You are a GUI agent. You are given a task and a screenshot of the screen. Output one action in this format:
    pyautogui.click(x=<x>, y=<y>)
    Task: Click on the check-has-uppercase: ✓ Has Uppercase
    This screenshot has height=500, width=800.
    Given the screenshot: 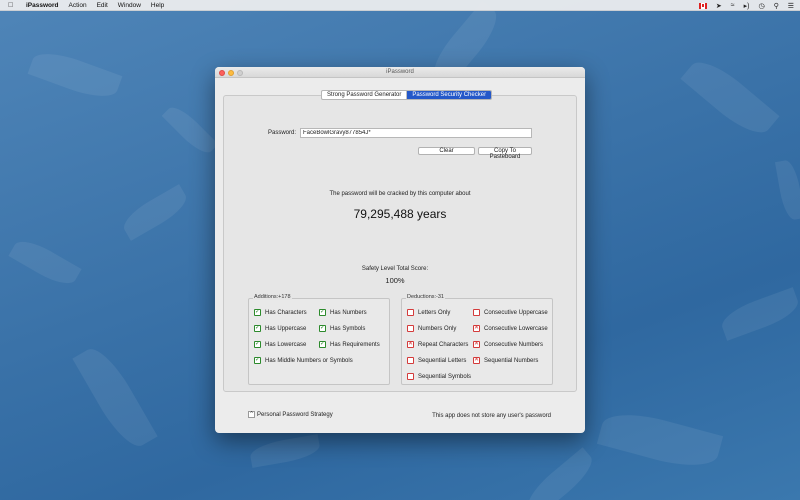 What is the action you would take?
    pyautogui.click(x=280, y=328)
    